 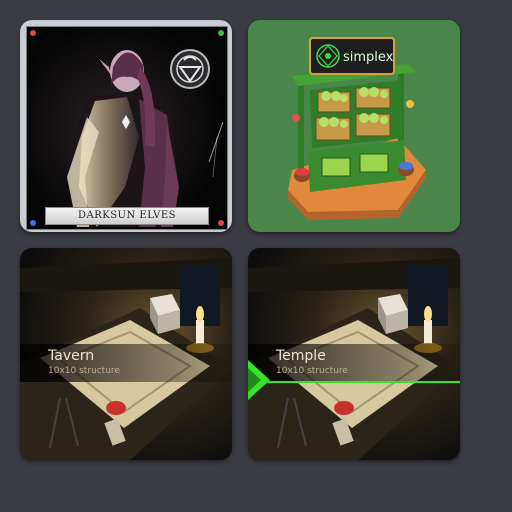 What do you see at coordinates (301, 356) in the screenshot?
I see `structure-title: Temple` at bounding box center [301, 356].